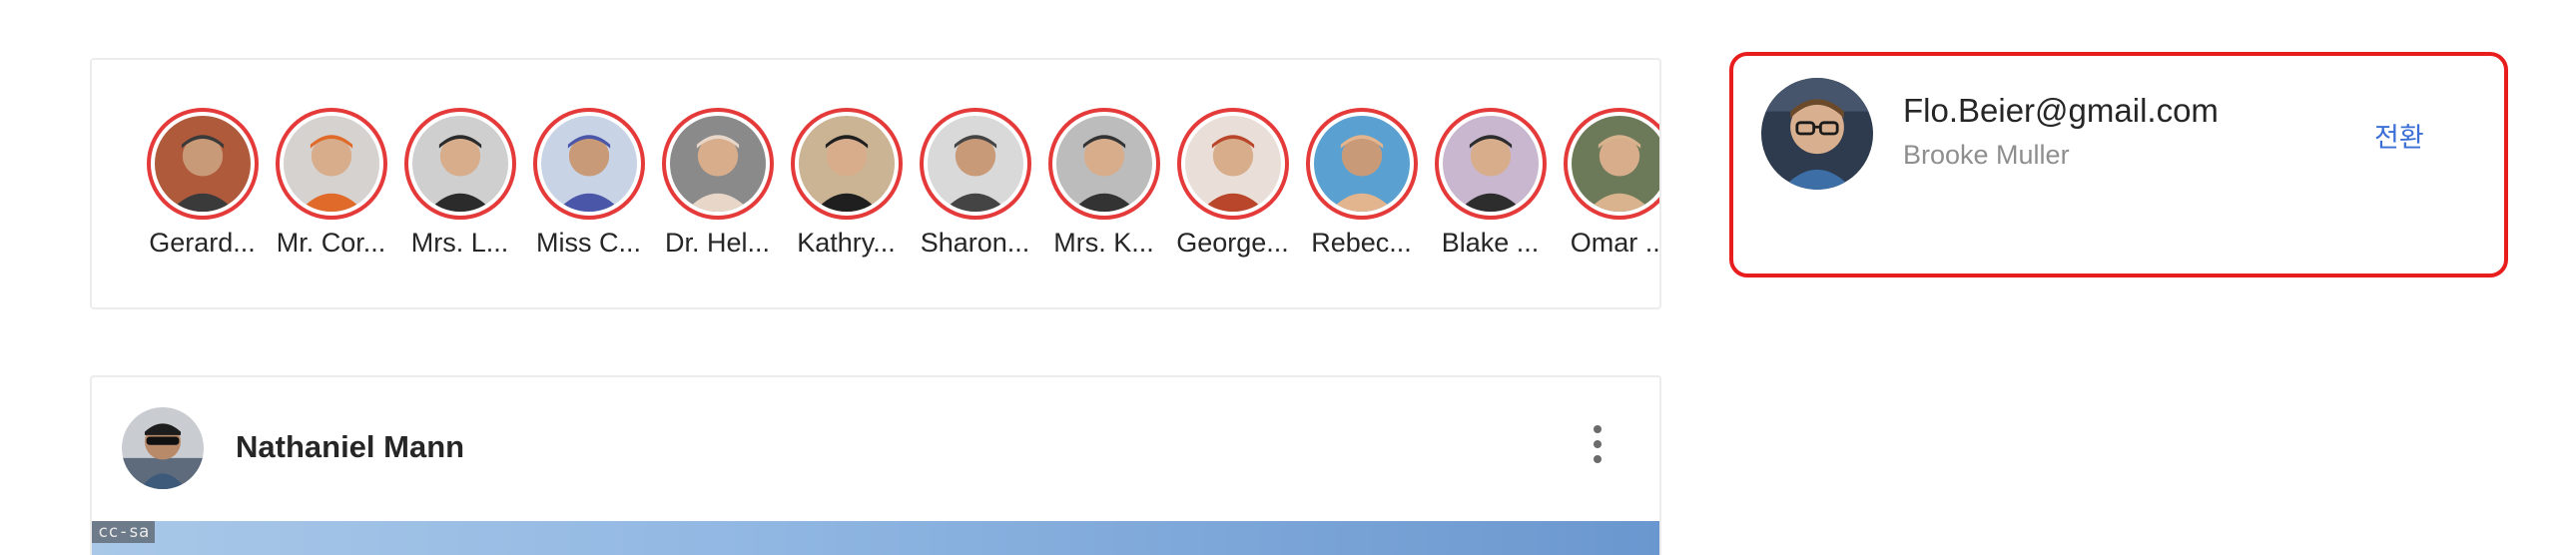 Image resolution: width=2576 pixels, height=555 pixels. Describe the element at coordinates (1615, 164) in the screenshot. I see `bald-man-avatar` at that location.